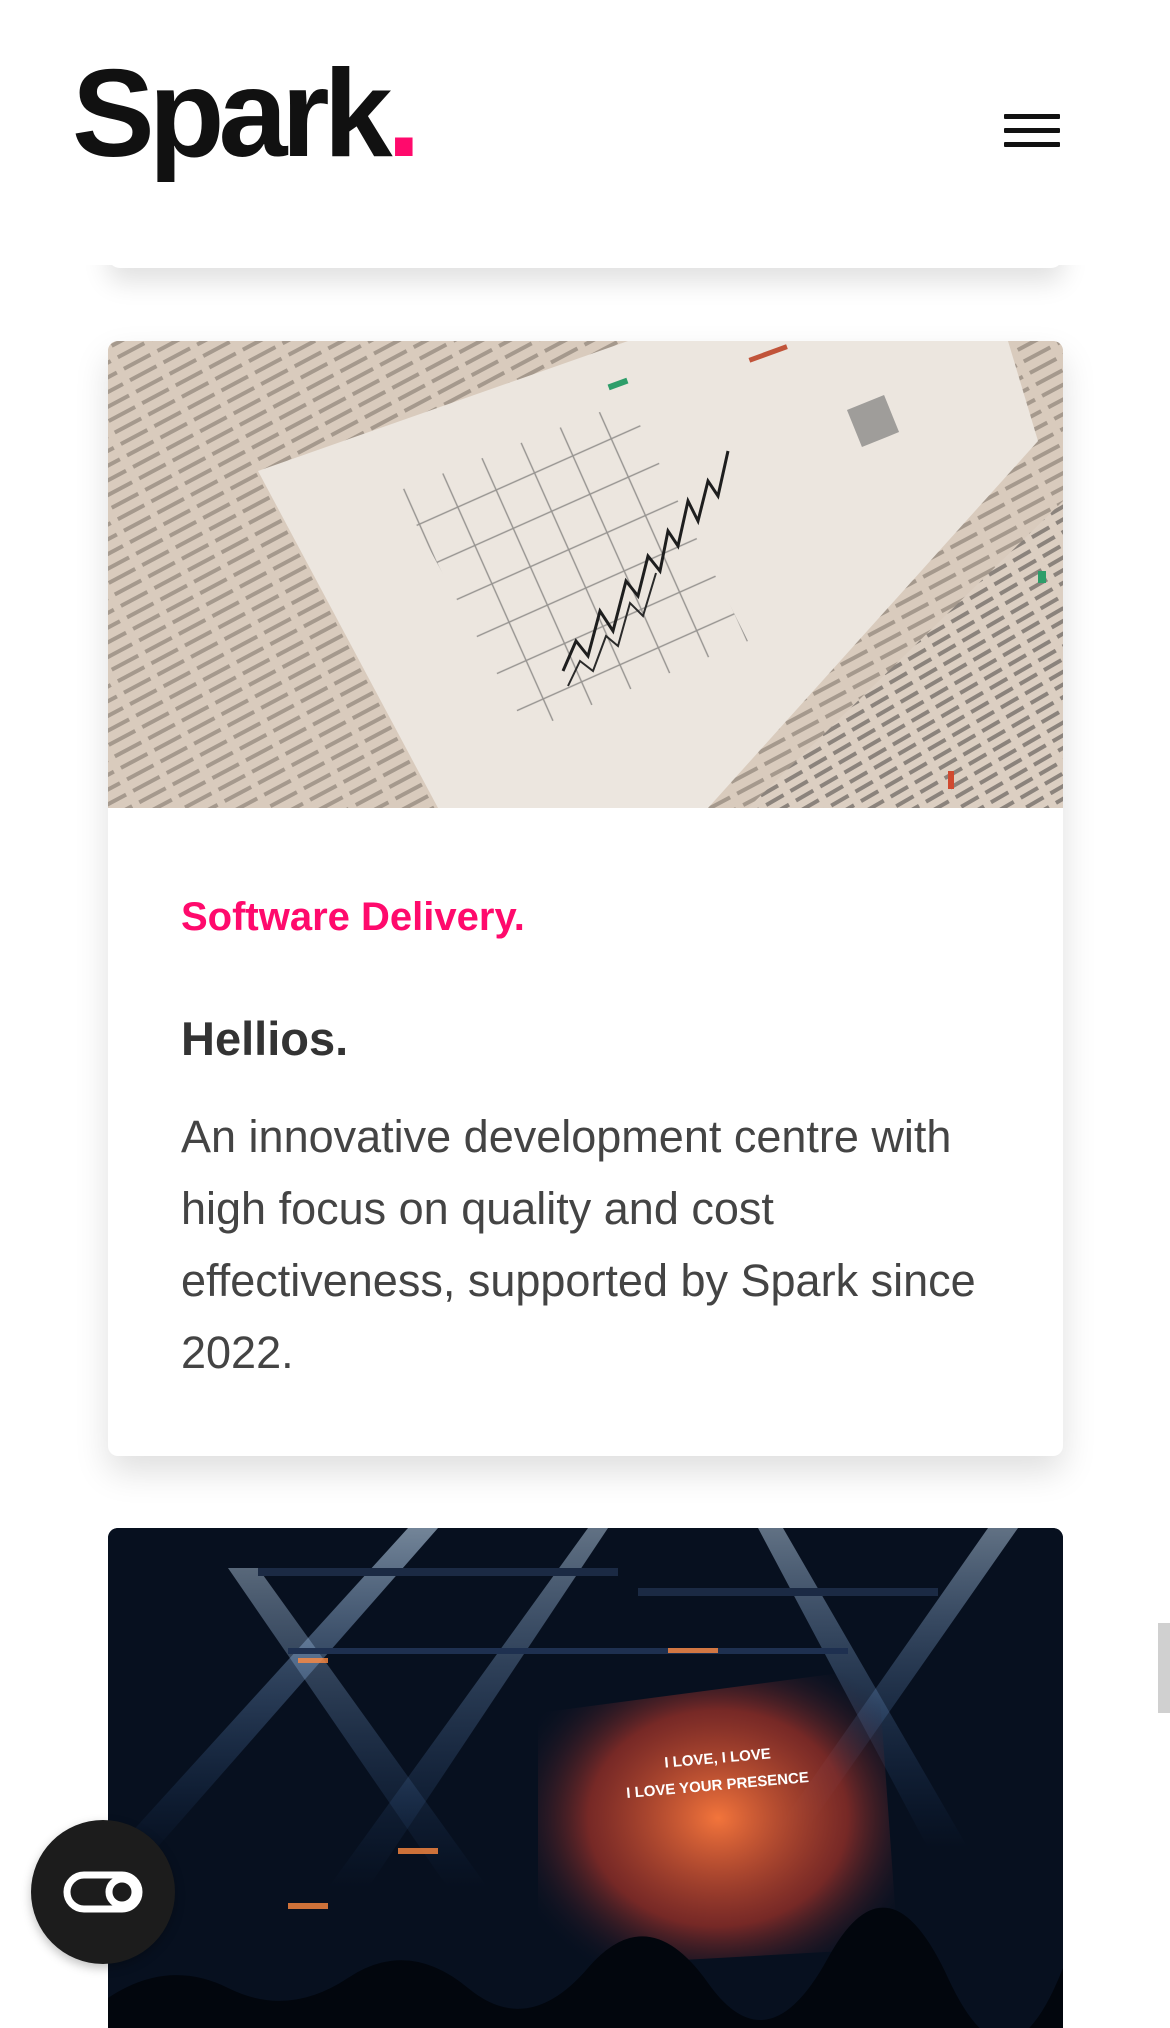 The image size is (1170, 2028). I want to click on scrollbar-thumb, so click(1164, 1668).